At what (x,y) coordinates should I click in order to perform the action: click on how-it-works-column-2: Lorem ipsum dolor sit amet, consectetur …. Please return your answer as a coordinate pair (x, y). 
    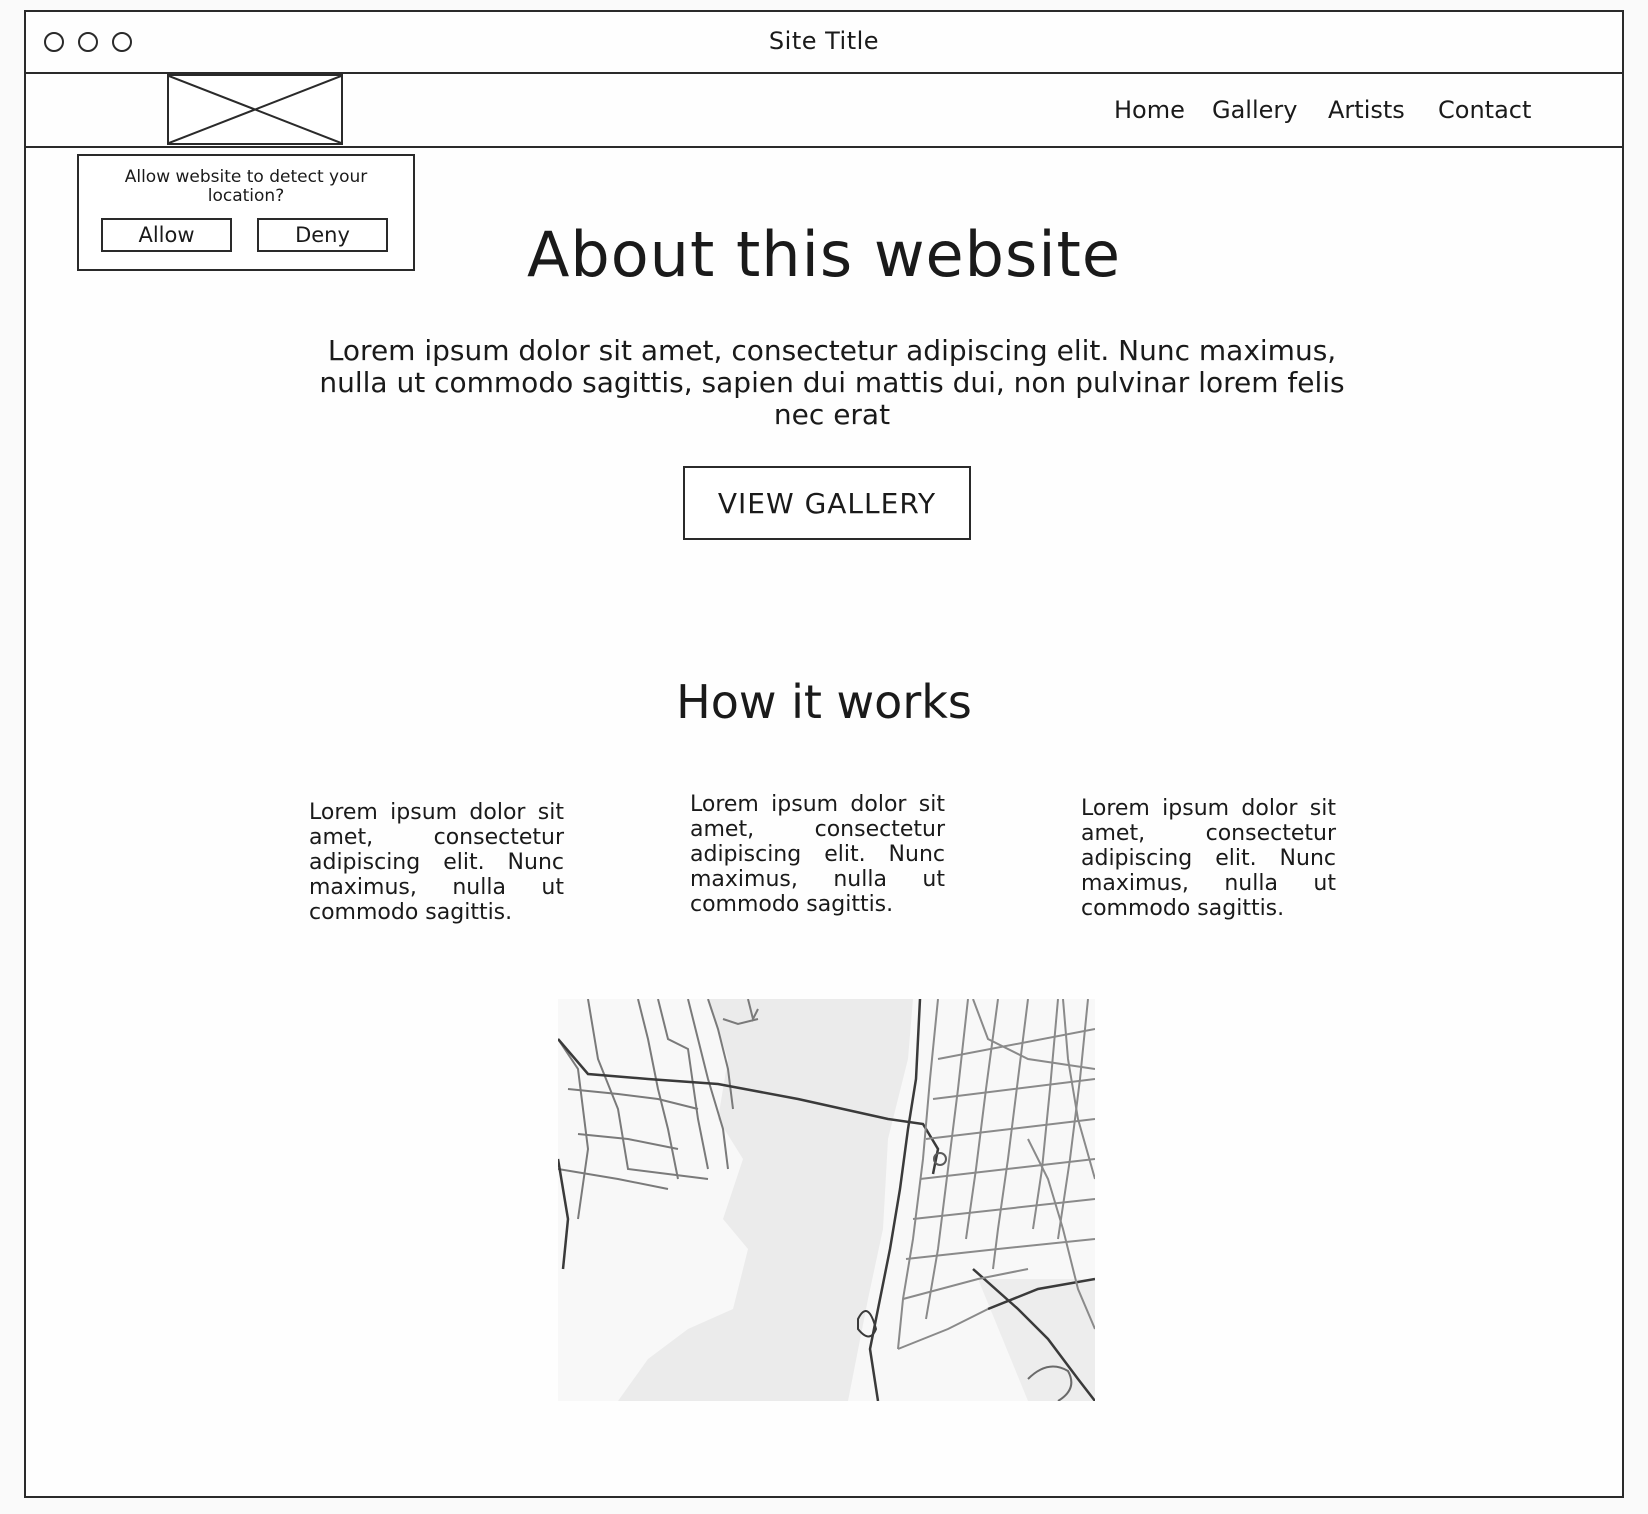
    Looking at the image, I should click on (817, 854).